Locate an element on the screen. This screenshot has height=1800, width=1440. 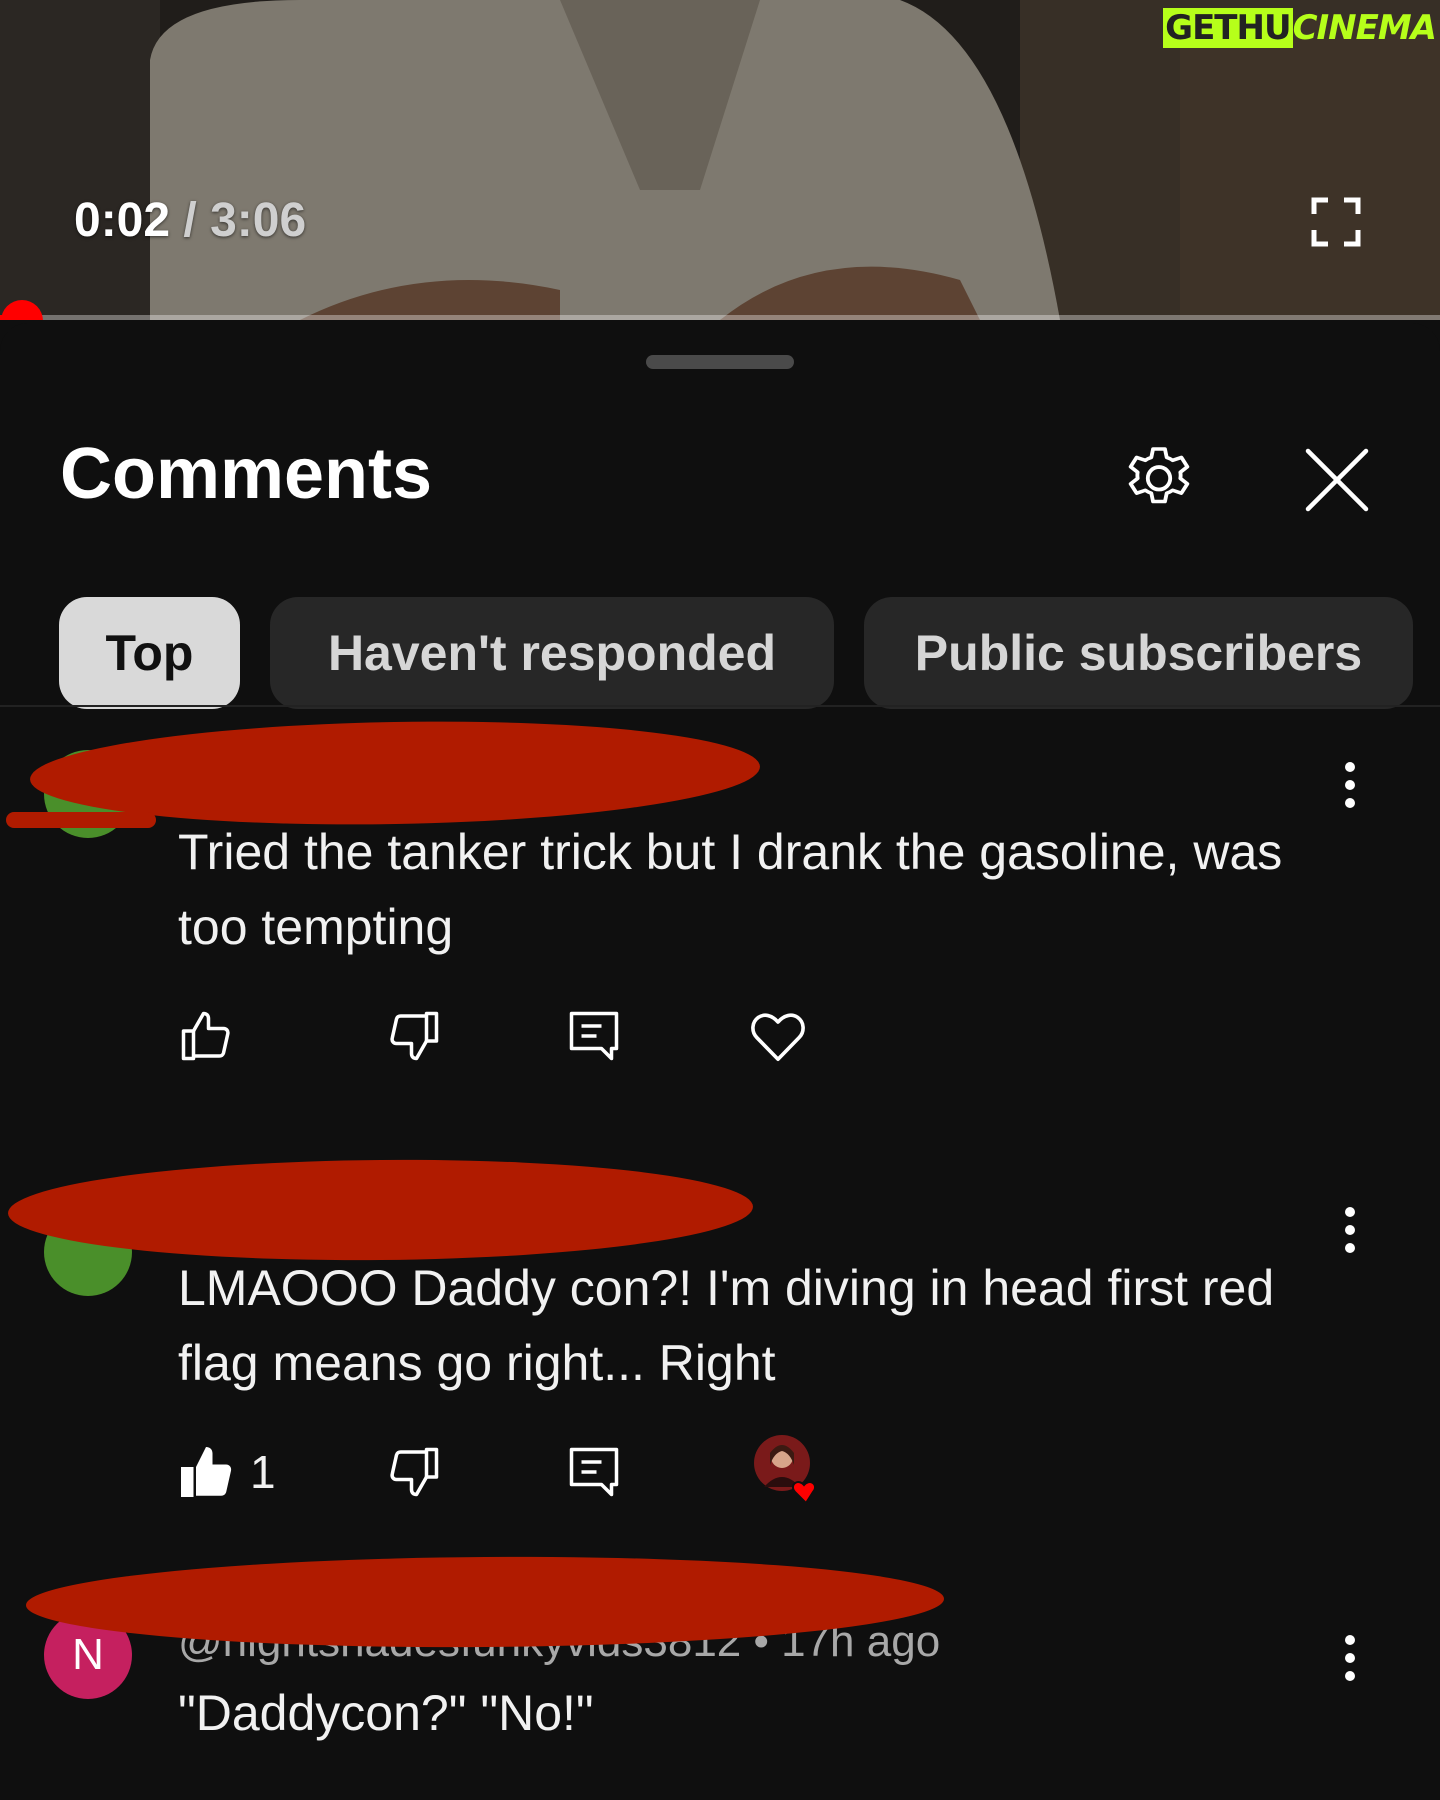
current-time: 0:02 is located at coordinates (122, 220).